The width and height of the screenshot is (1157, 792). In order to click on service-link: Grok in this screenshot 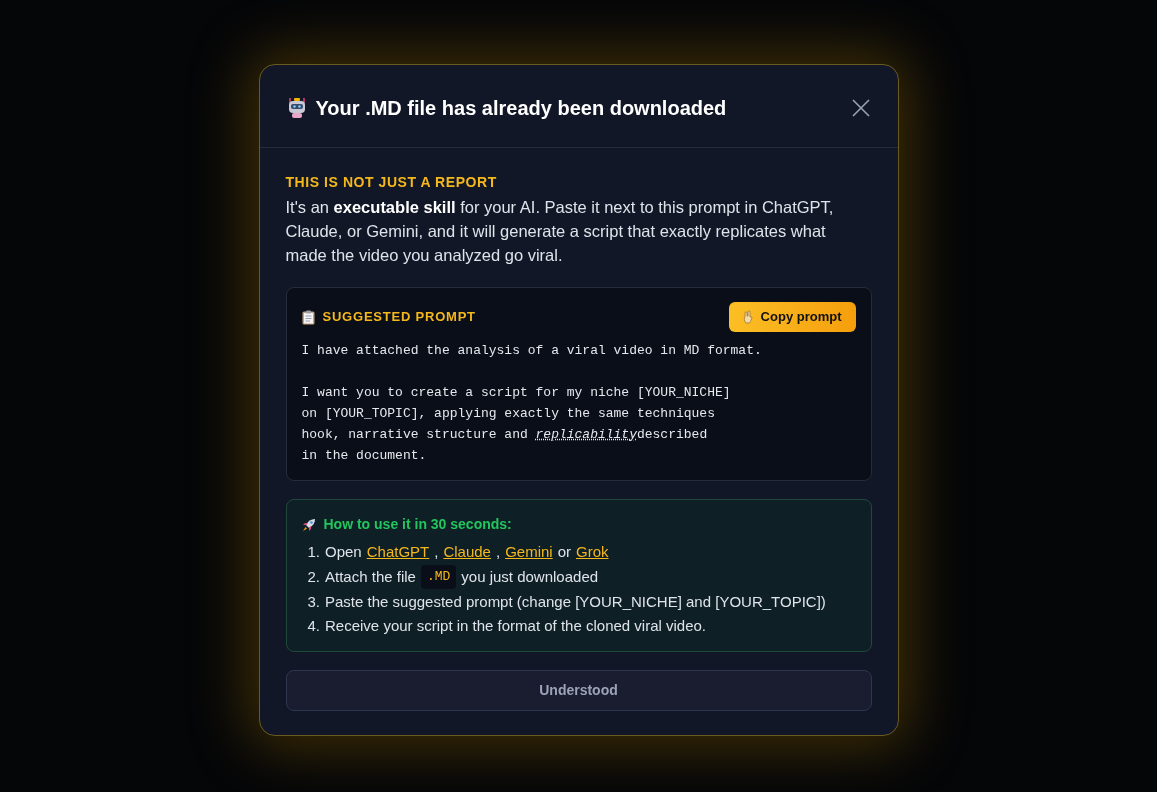, I will do `click(592, 552)`.